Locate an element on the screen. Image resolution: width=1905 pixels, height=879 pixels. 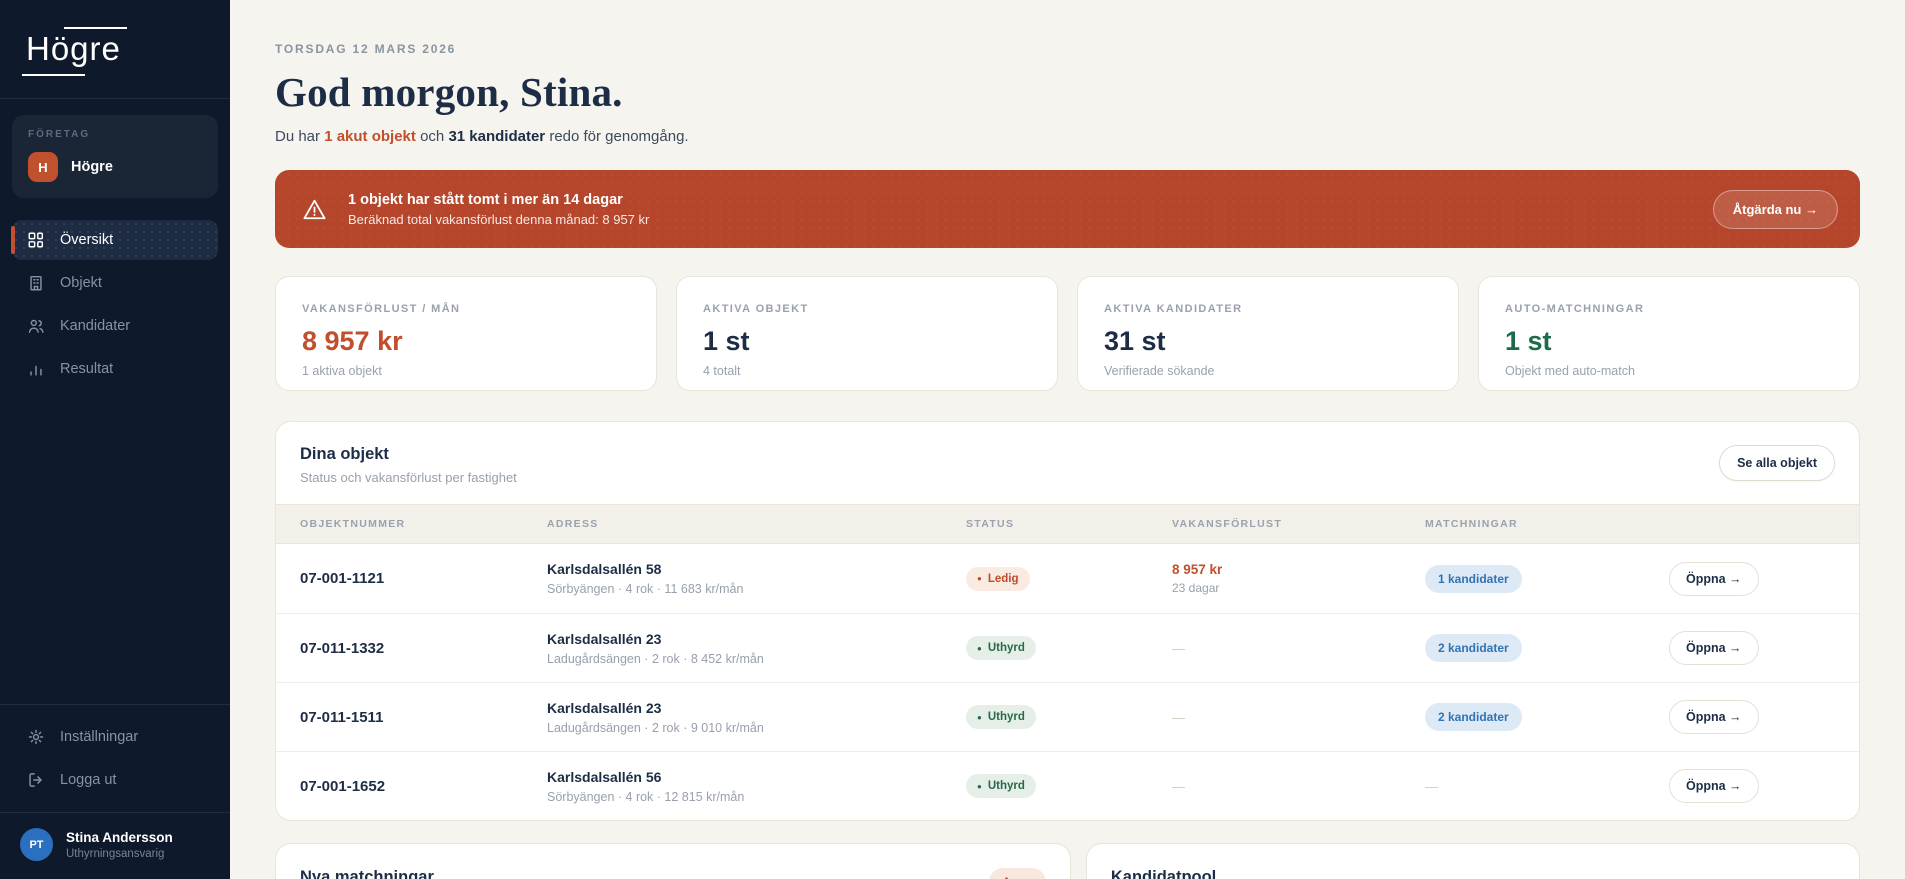
company-card: FÖRETAG H Högre is located at coordinates (115, 156).